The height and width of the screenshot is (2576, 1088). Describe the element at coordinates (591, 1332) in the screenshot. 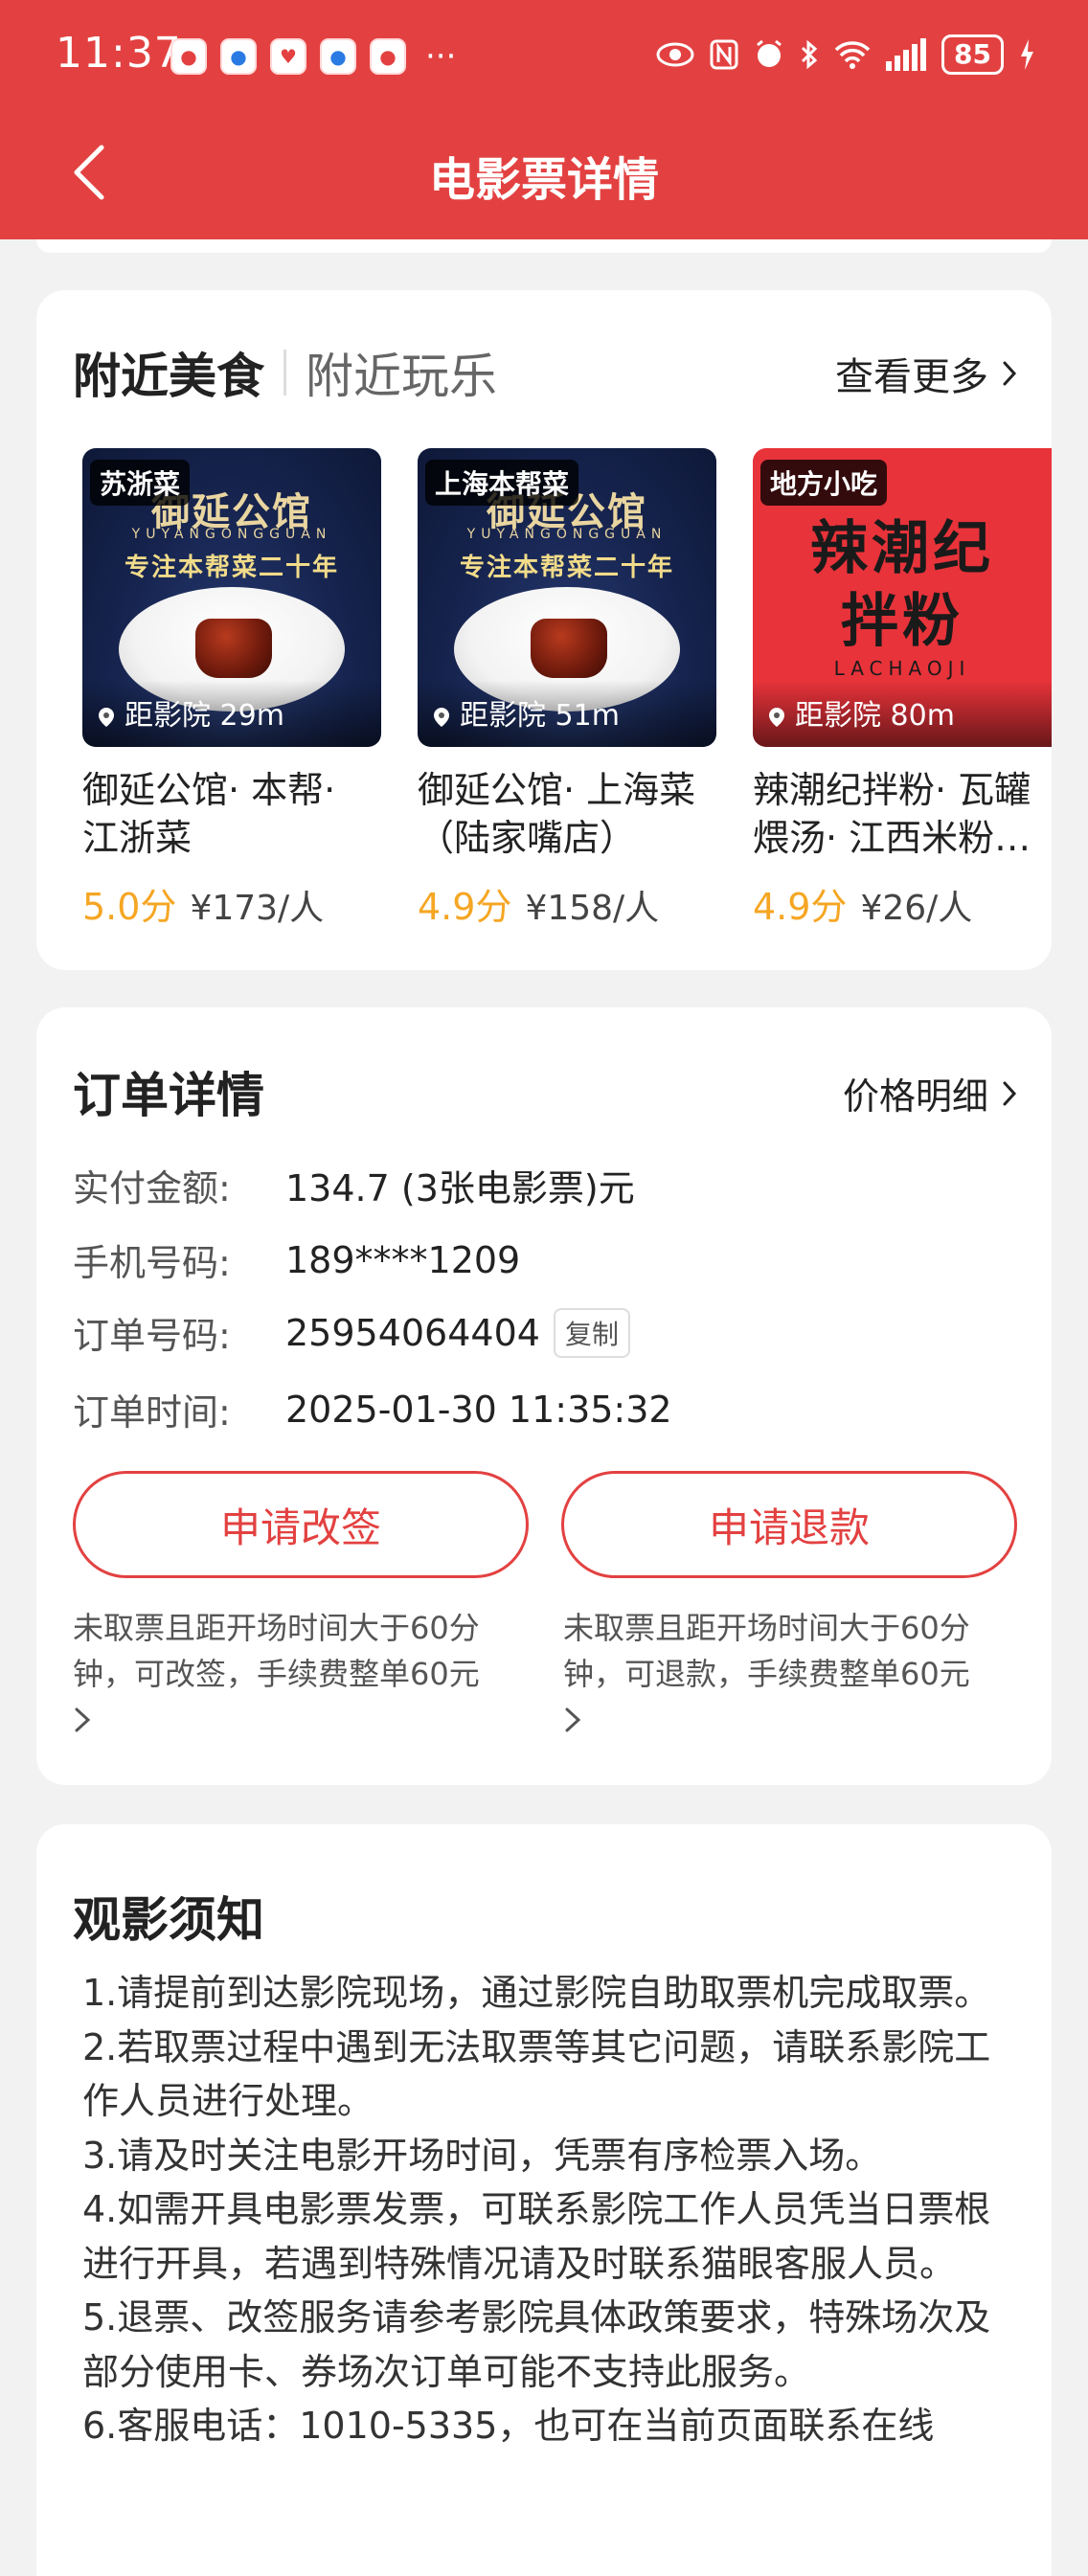

I see `copy-order-number-button: 复制` at that location.